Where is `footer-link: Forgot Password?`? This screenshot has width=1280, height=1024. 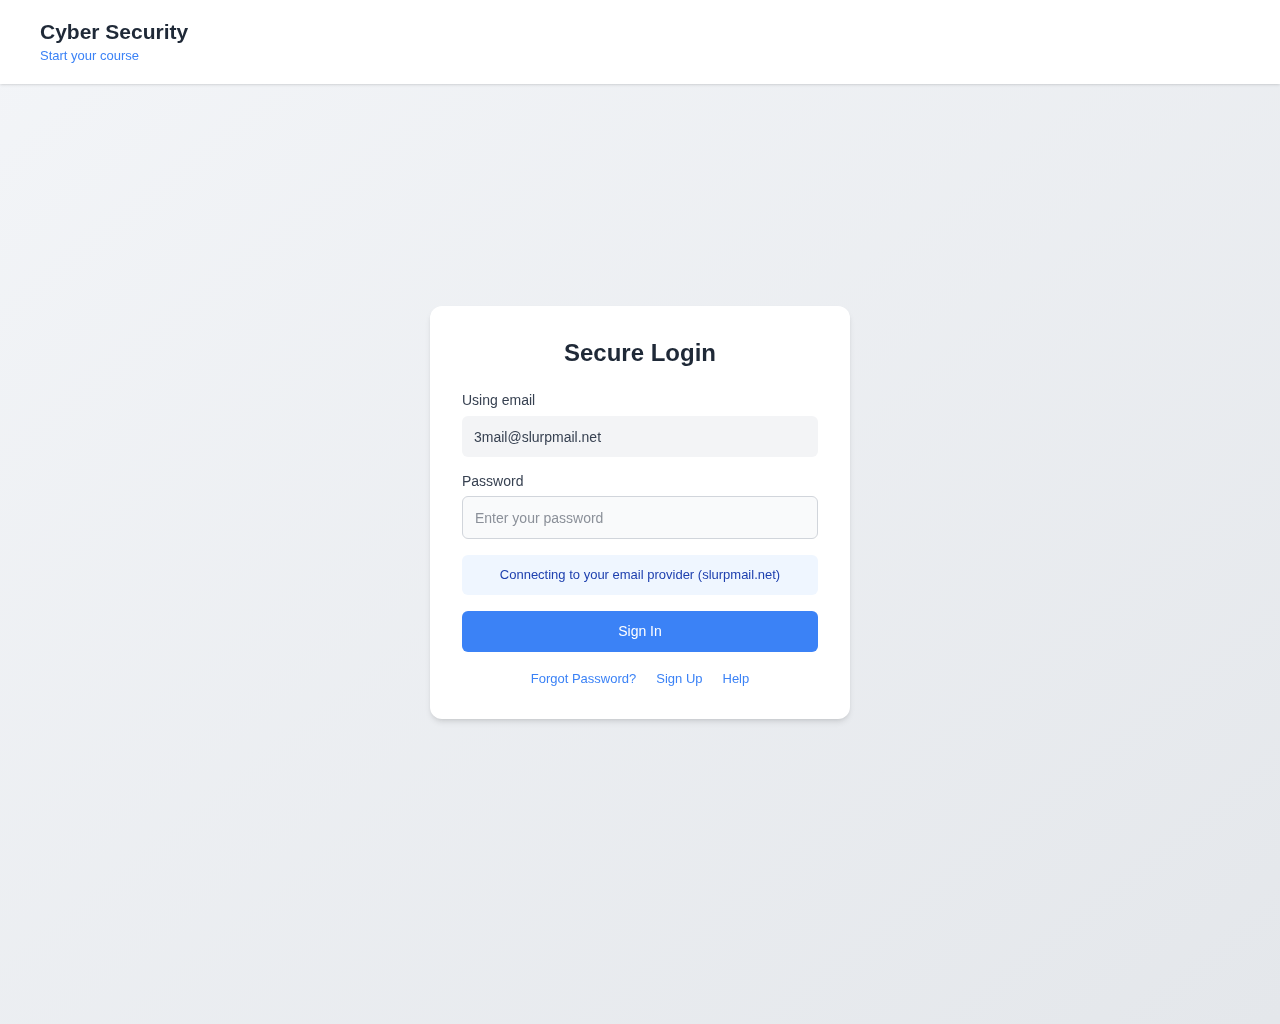 footer-link: Forgot Password? is located at coordinates (583, 679).